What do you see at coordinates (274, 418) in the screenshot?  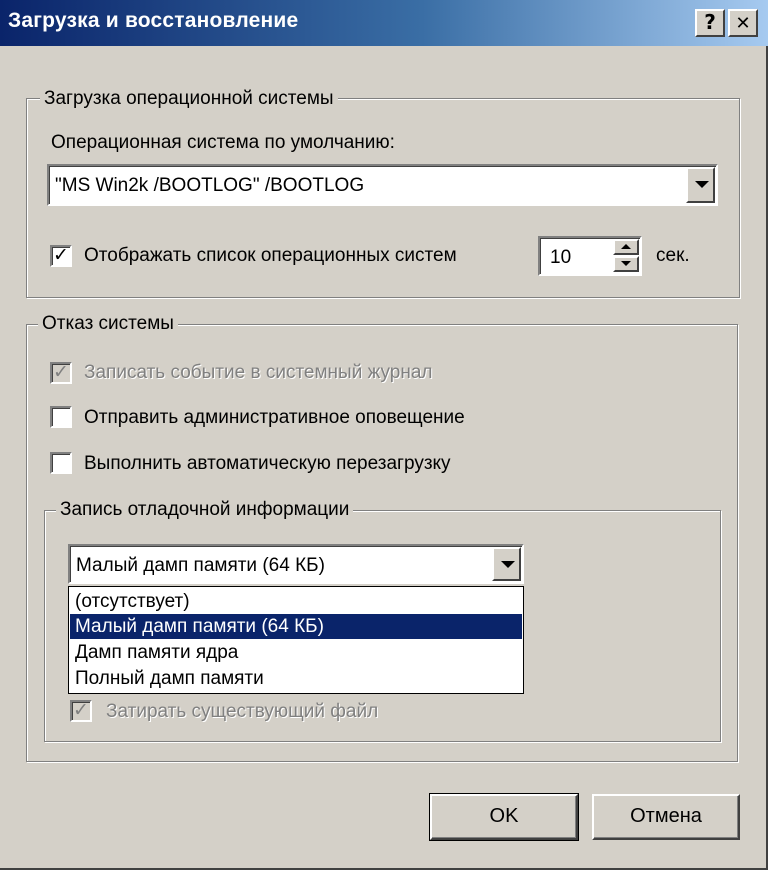 I see `send-alert-label: Отправить административное оповещение` at bounding box center [274, 418].